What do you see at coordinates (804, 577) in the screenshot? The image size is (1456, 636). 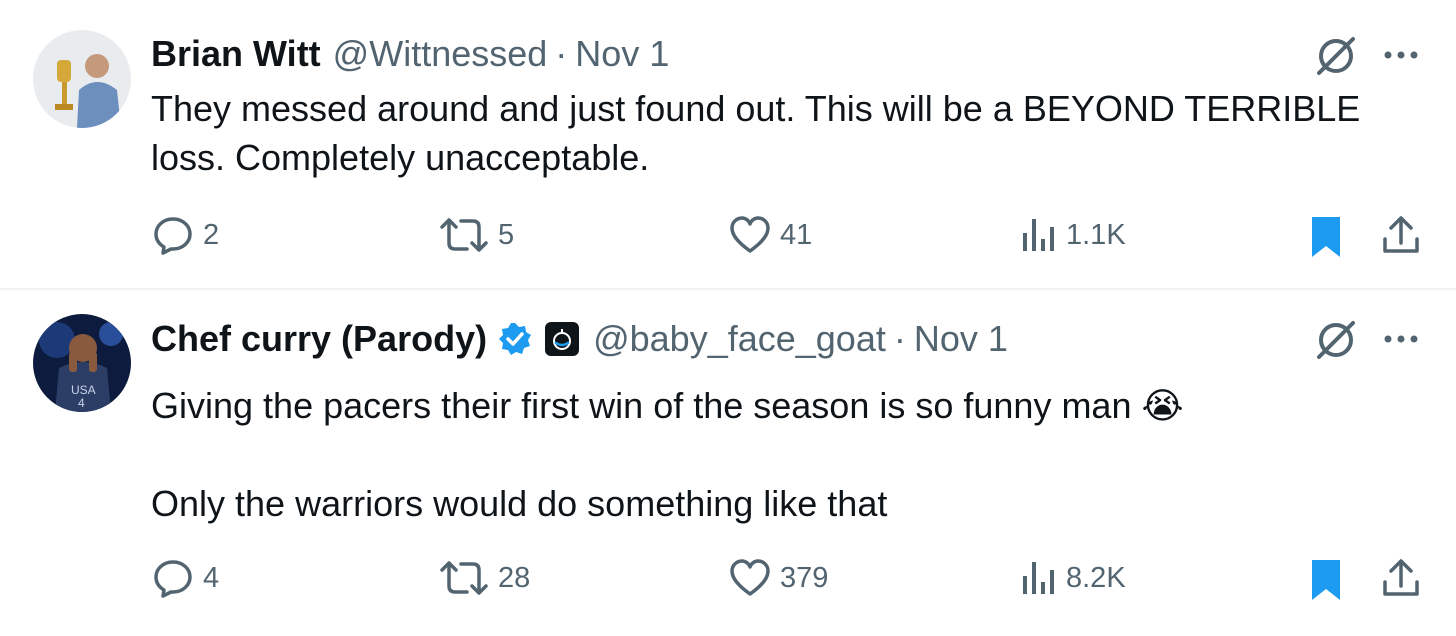 I see `like-count: 379` at bounding box center [804, 577].